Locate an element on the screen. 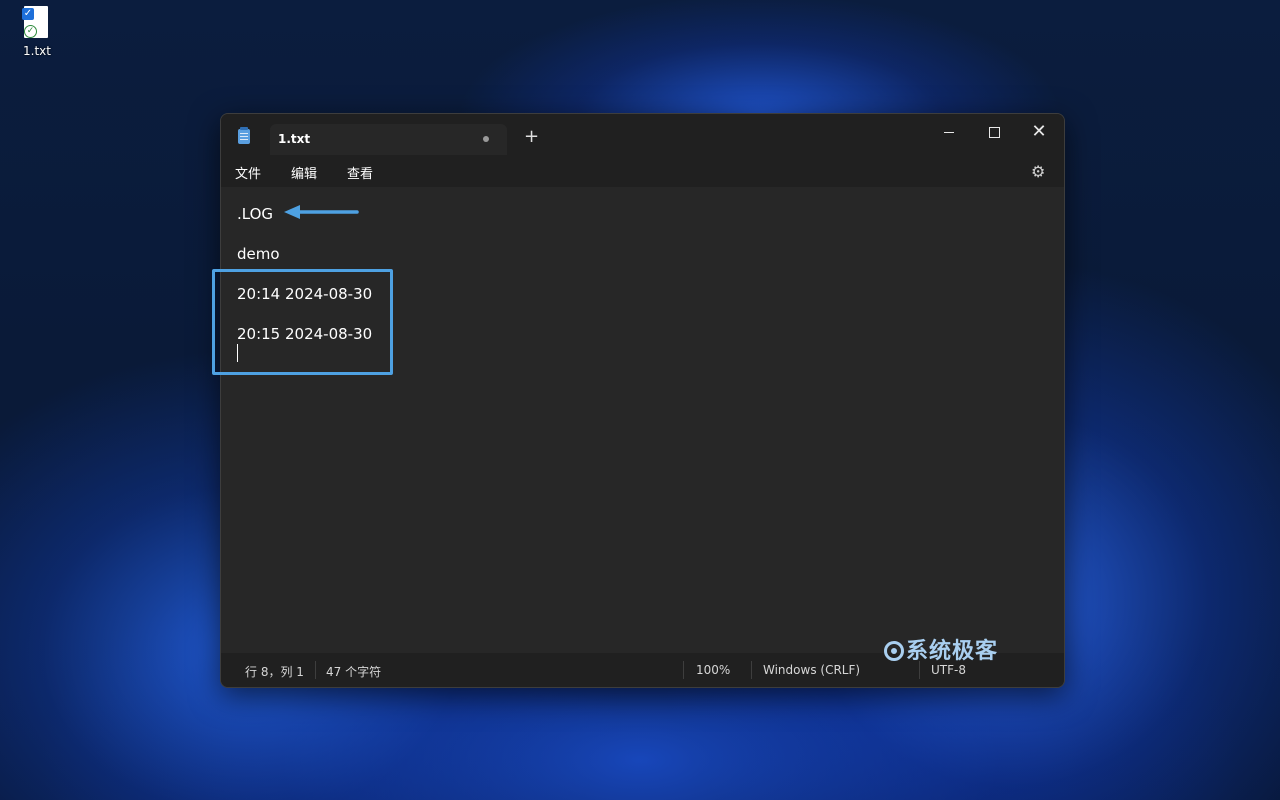 The image size is (1280, 800). editor-line: demo is located at coordinates (258, 254).